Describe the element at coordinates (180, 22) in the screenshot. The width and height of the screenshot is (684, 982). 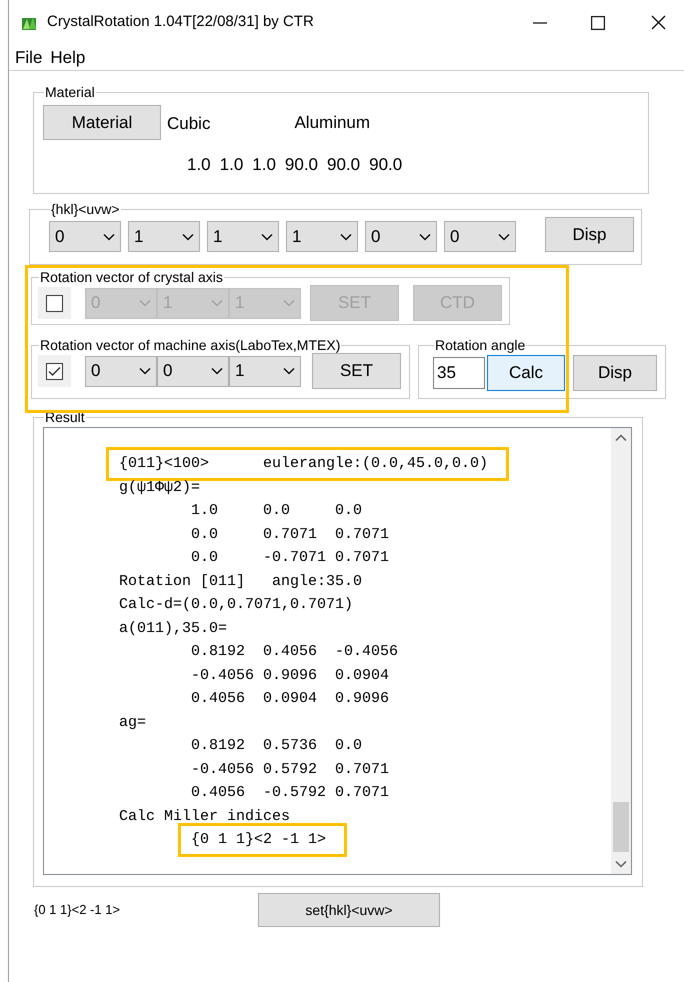
I see `window-title: CrystalRotation 1.04T[22/08/31] by CTR` at that location.